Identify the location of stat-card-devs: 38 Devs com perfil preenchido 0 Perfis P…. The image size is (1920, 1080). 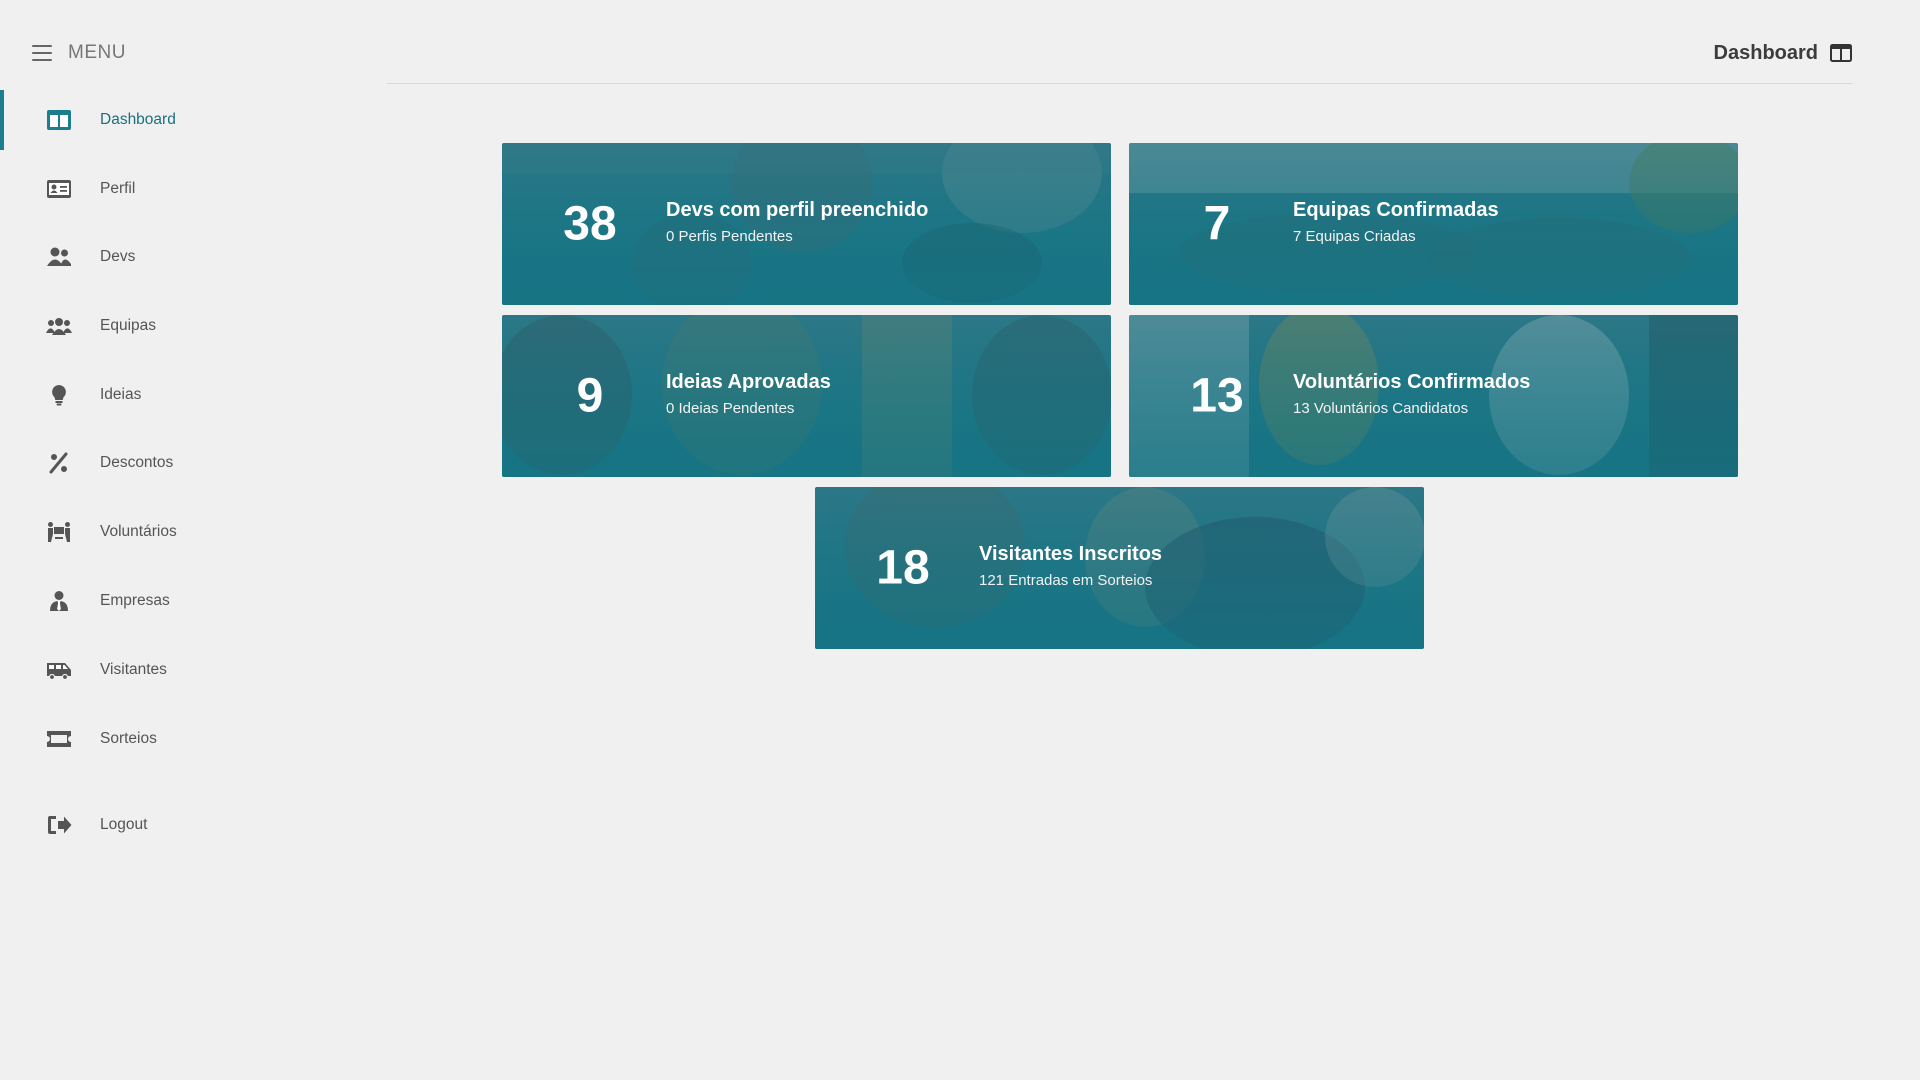
(806, 224).